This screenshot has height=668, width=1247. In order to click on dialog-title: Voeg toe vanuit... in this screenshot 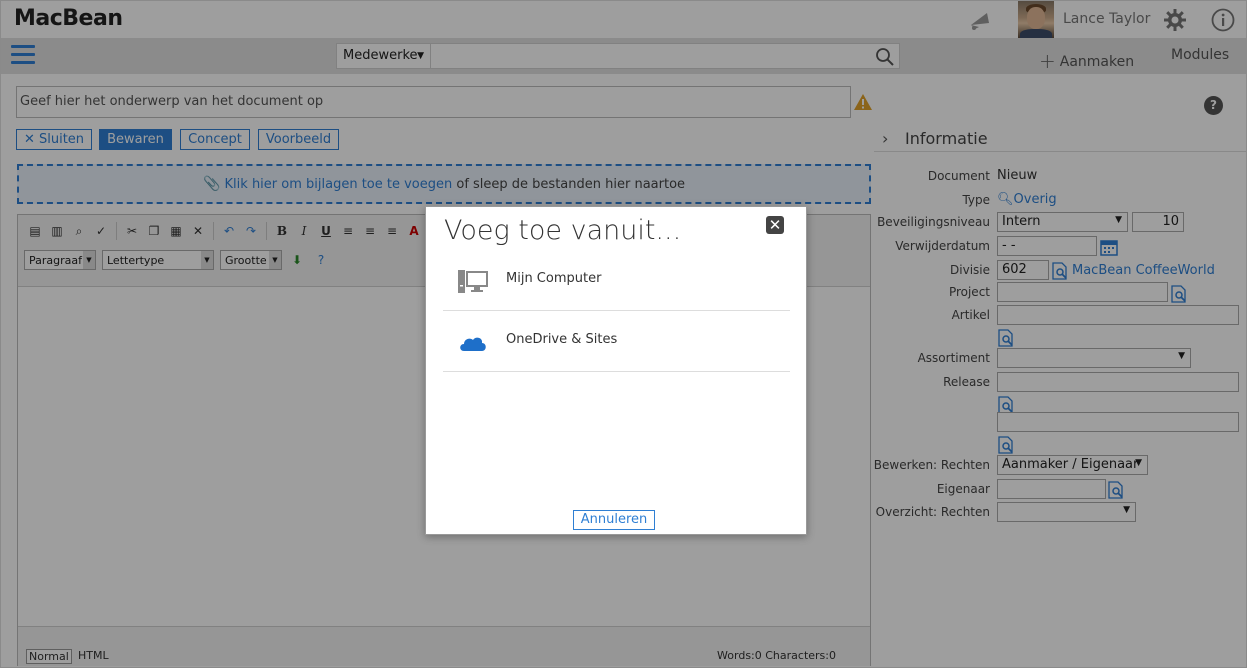, I will do `click(563, 230)`.